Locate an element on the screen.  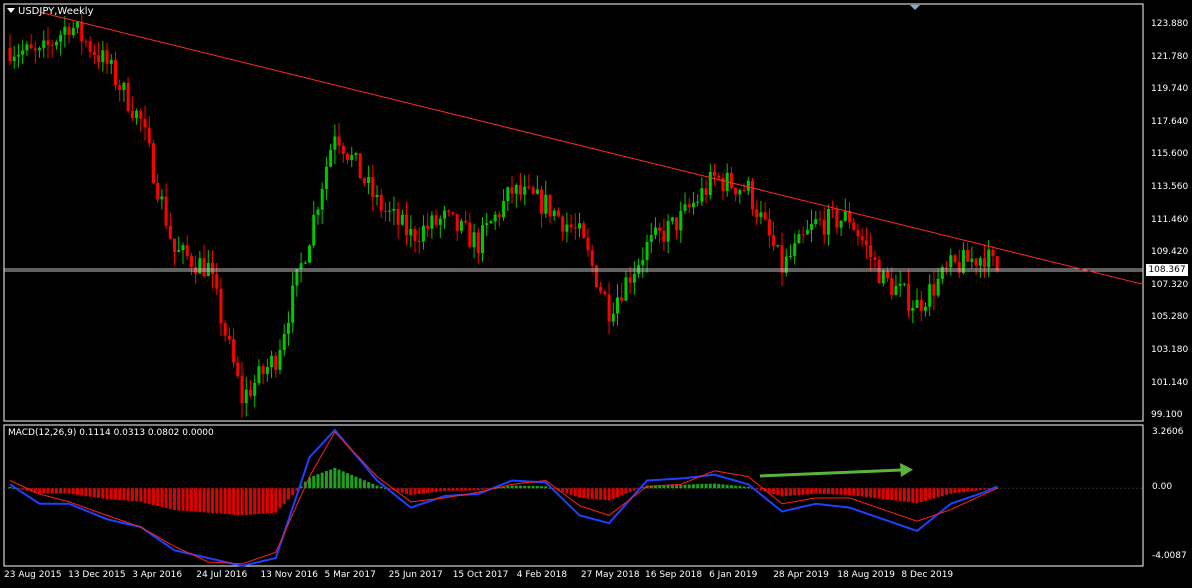
price-tick-label: 109.420 is located at coordinates (1170, 252).